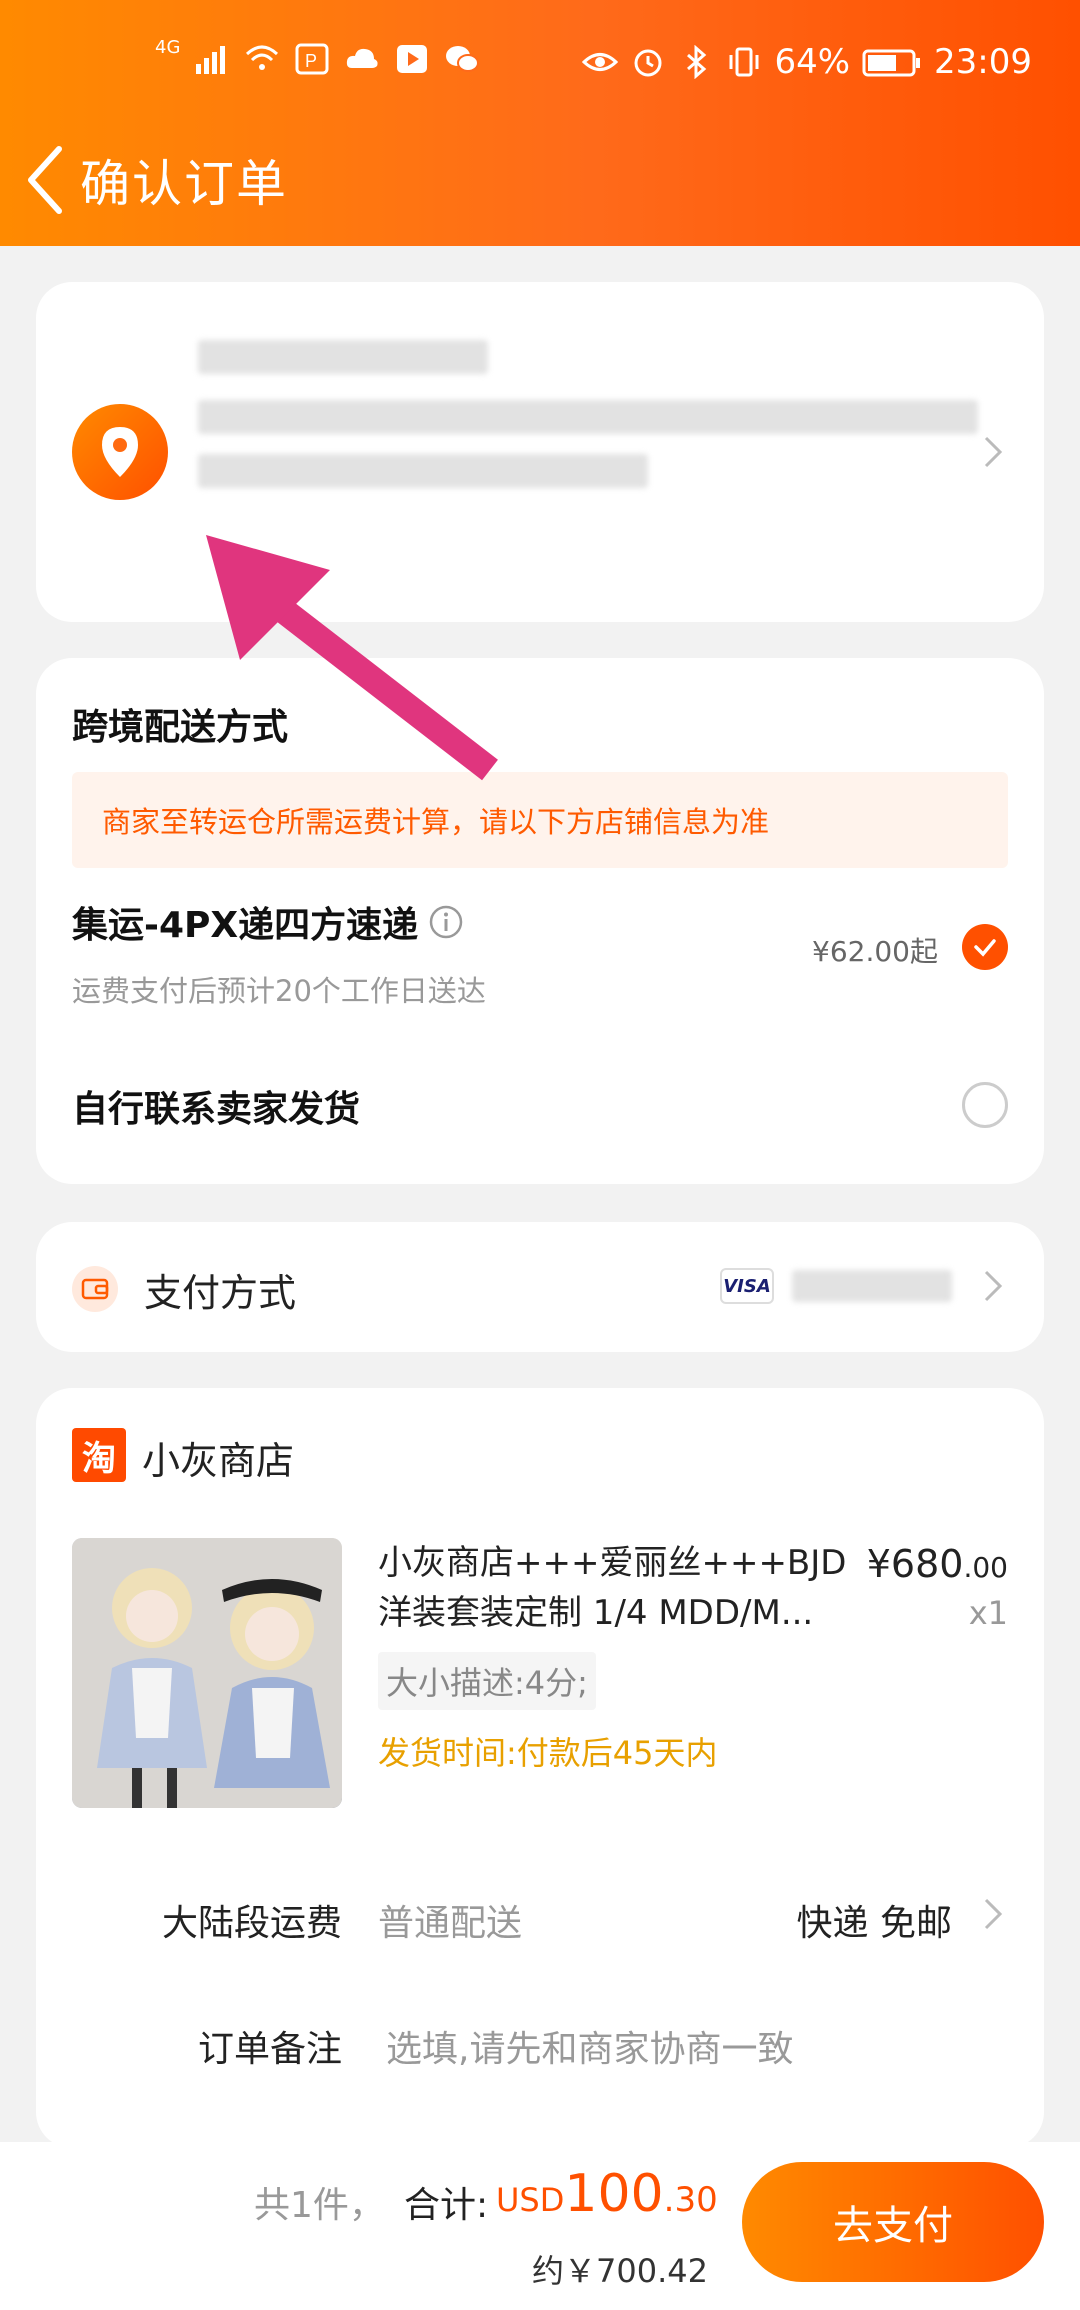  What do you see at coordinates (245, 925) in the screenshot?
I see `shipping-option-4px-label: 集运-4PX递四方速递` at bounding box center [245, 925].